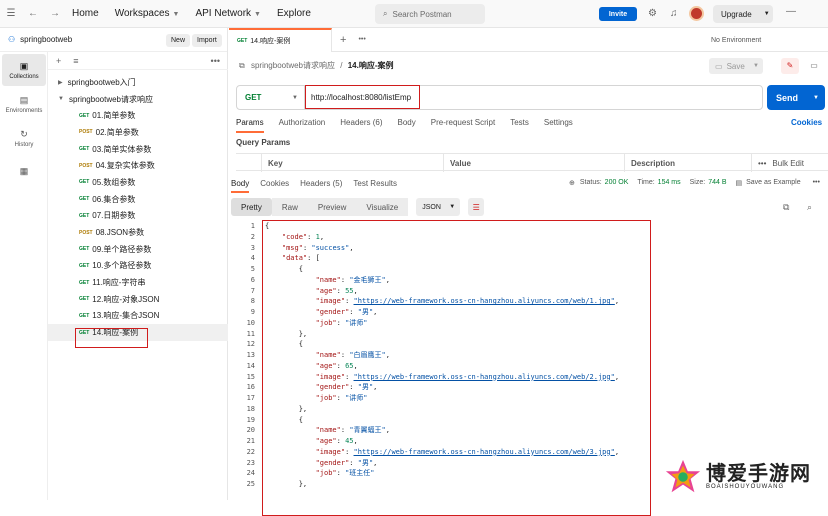 This screenshot has width=828, height=516. Describe the element at coordinates (138, 132) in the screenshot. I see `request-item: POST 02.简单参数` at that location.